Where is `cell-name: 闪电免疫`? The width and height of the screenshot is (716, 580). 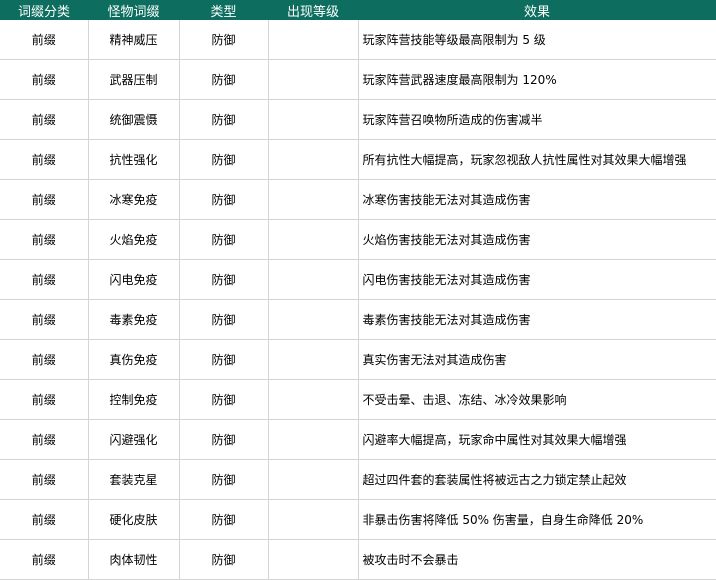
cell-name: 闪电免疫 is located at coordinates (134, 279).